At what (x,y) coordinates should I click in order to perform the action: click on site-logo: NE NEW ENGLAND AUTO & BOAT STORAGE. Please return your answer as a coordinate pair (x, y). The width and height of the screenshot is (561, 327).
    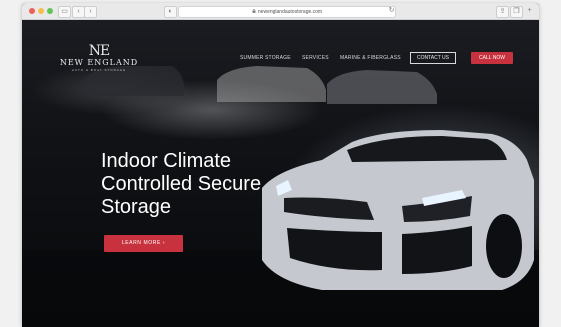
    Looking at the image, I should click on (99, 58).